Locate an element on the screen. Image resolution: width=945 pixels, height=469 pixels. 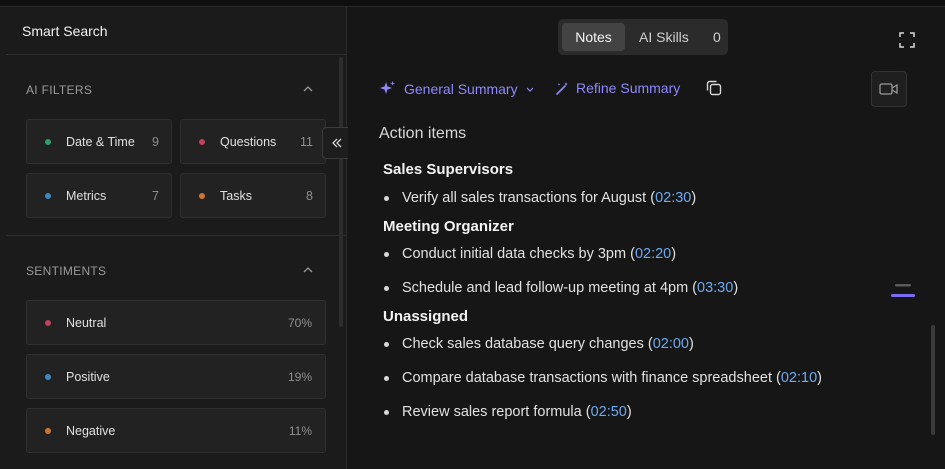
timestamp-link: 02:00 is located at coordinates (671, 344).